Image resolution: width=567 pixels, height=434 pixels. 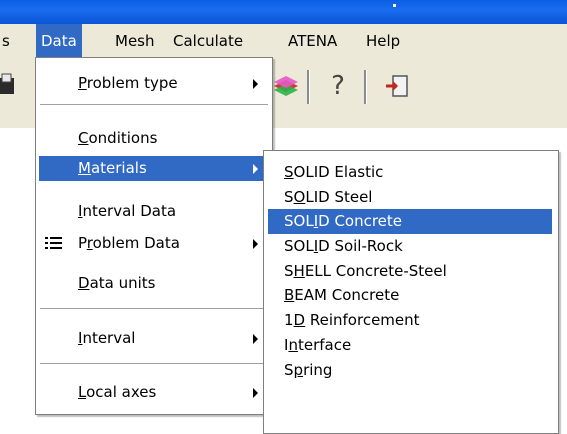 I want to click on menu-item-materials: Materials, so click(x=154, y=168).